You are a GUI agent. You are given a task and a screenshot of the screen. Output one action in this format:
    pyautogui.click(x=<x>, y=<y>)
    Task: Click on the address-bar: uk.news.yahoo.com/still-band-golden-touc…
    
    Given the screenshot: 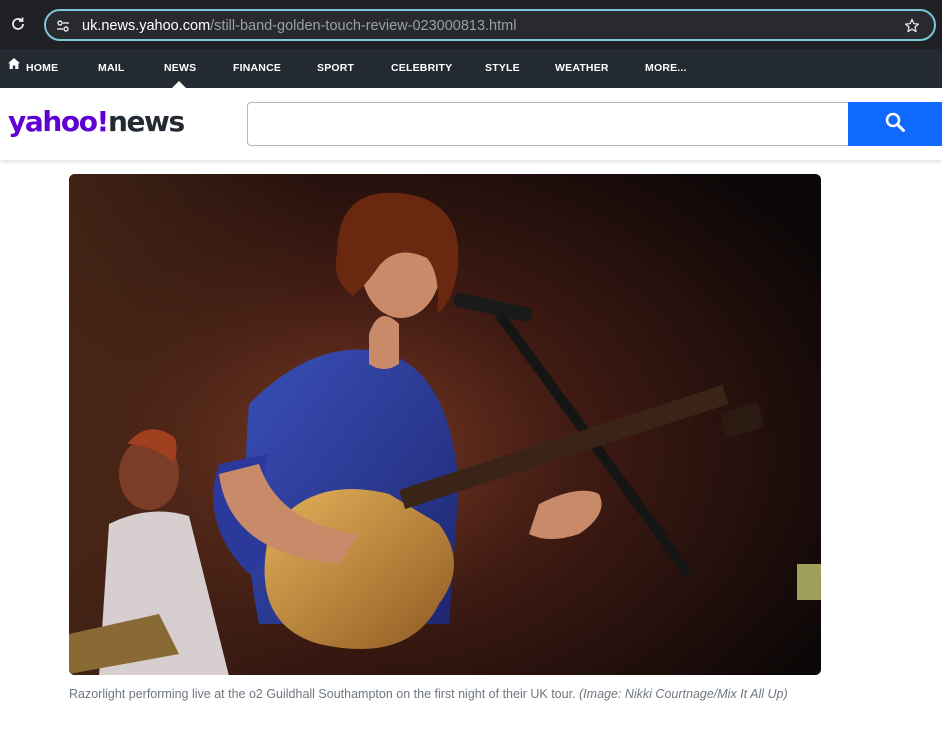 What is the action you would take?
    pyautogui.click(x=490, y=25)
    